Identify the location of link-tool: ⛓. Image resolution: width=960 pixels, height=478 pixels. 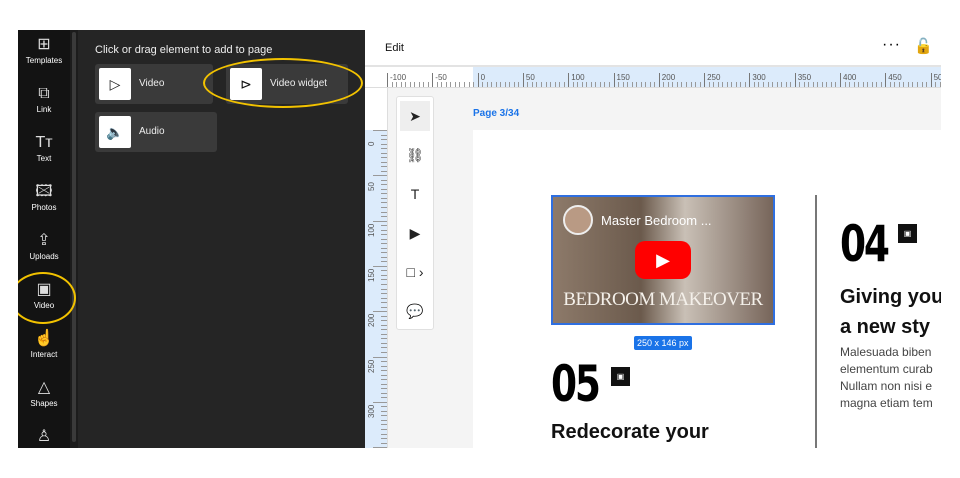
(415, 155).